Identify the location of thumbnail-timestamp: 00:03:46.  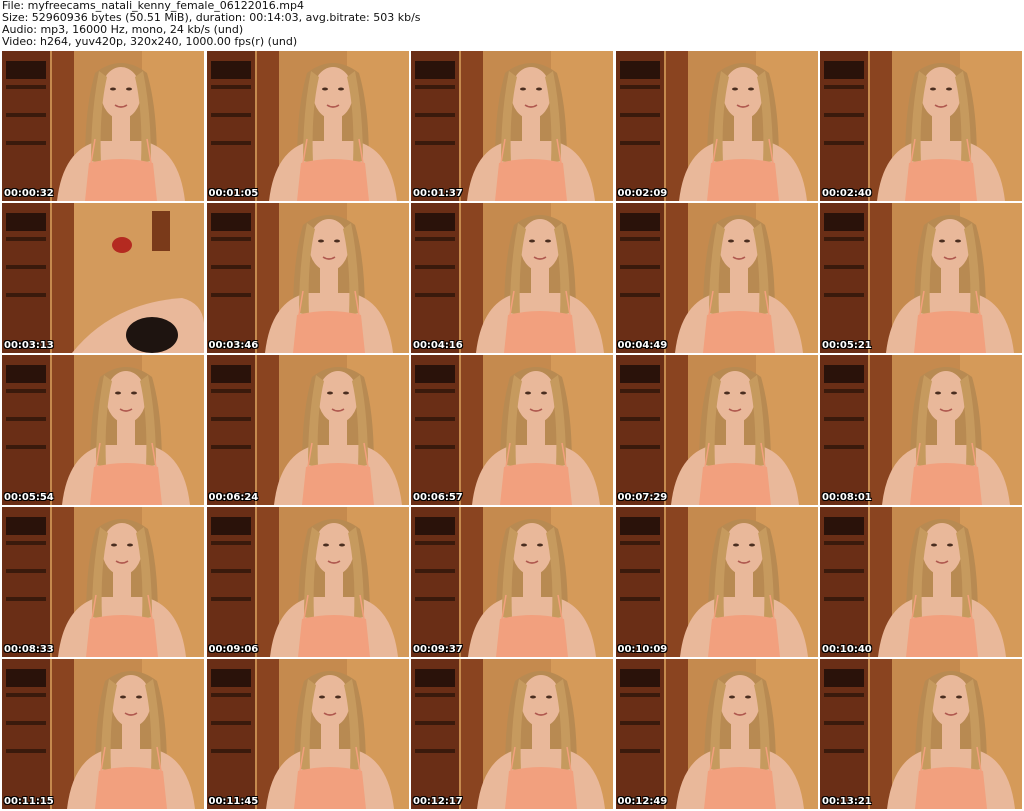
(233, 345).